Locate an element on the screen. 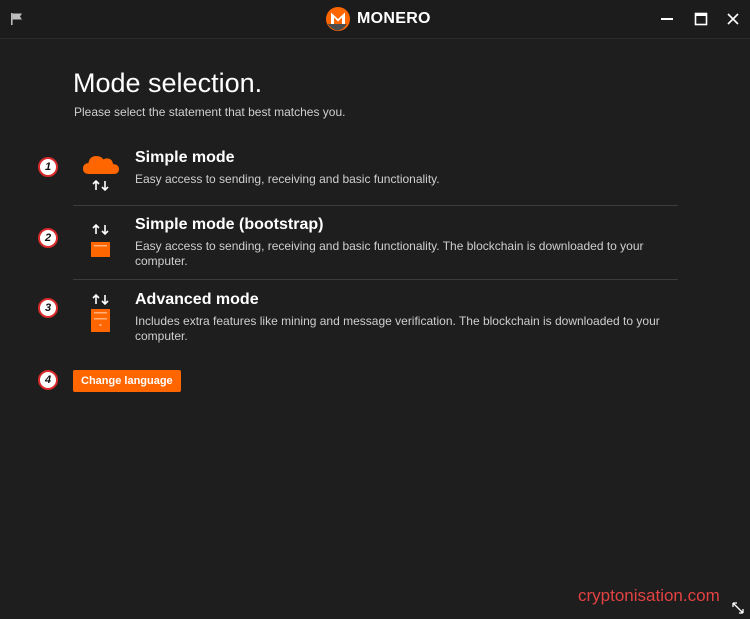 Image resolution: width=750 pixels, height=619 pixels. close-icon is located at coordinates (733, 19).